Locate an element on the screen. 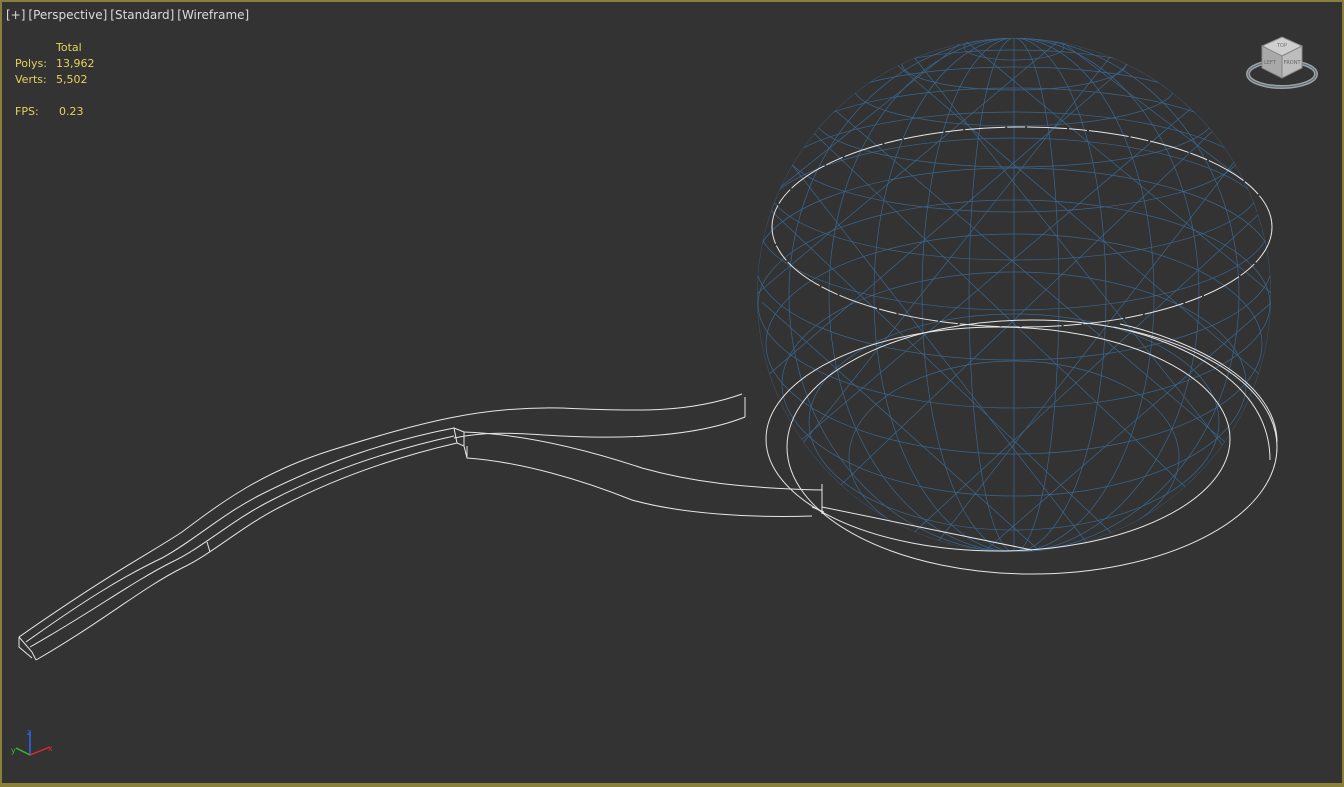 The image size is (1344, 787). viewport-label-menu: [+] [Perspective] [Standard] [Wireframe] is located at coordinates (129, 15).